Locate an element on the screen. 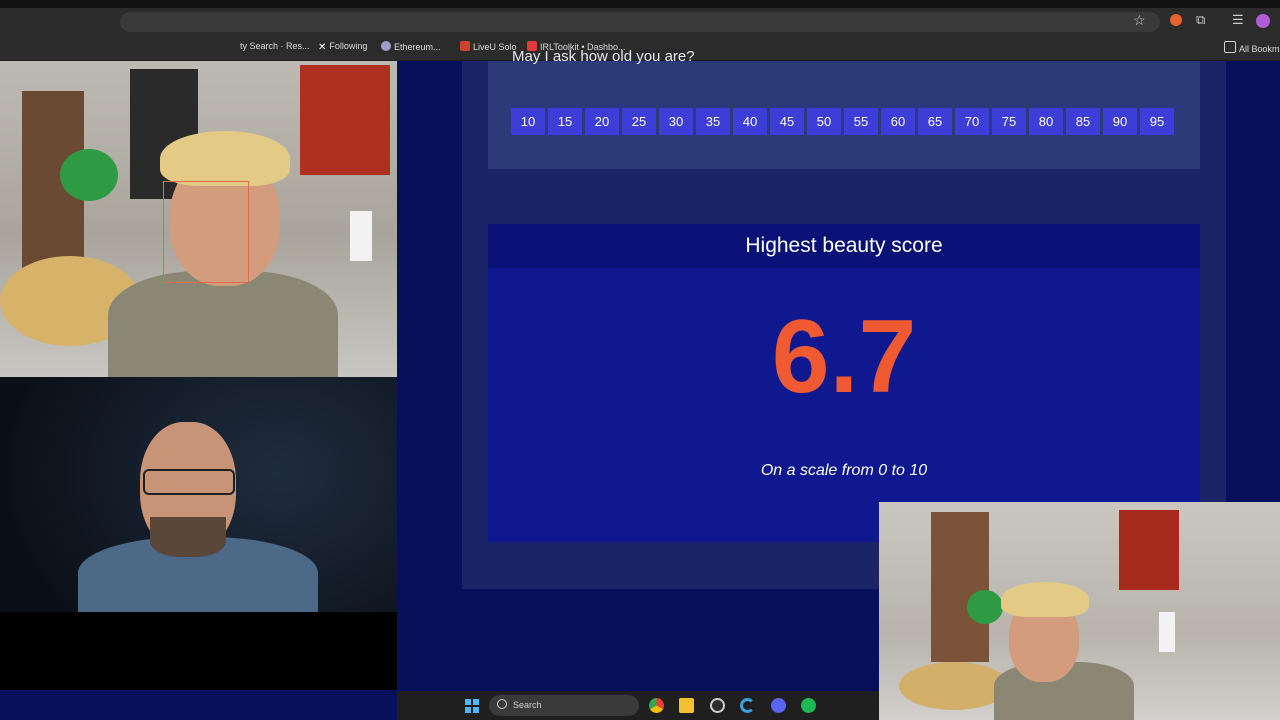  search-icon is located at coordinates (502, 704).